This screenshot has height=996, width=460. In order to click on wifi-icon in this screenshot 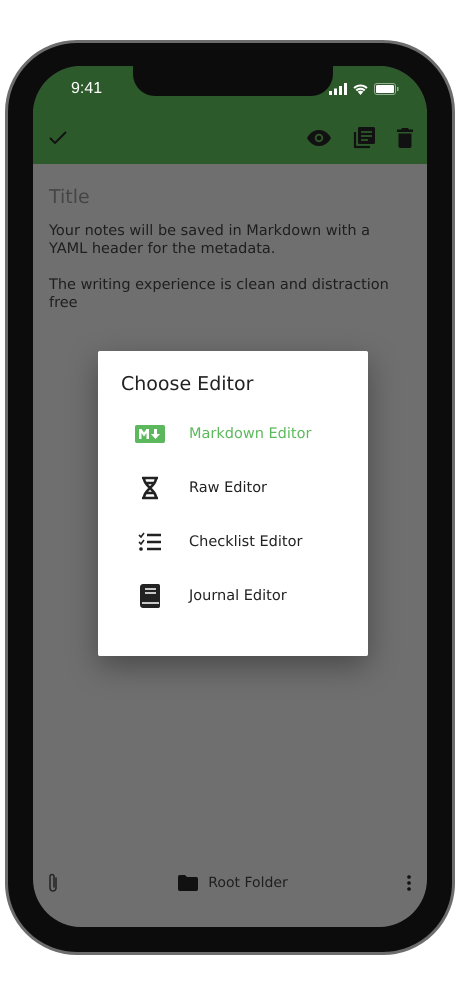, I will do `click(360, 89)`.